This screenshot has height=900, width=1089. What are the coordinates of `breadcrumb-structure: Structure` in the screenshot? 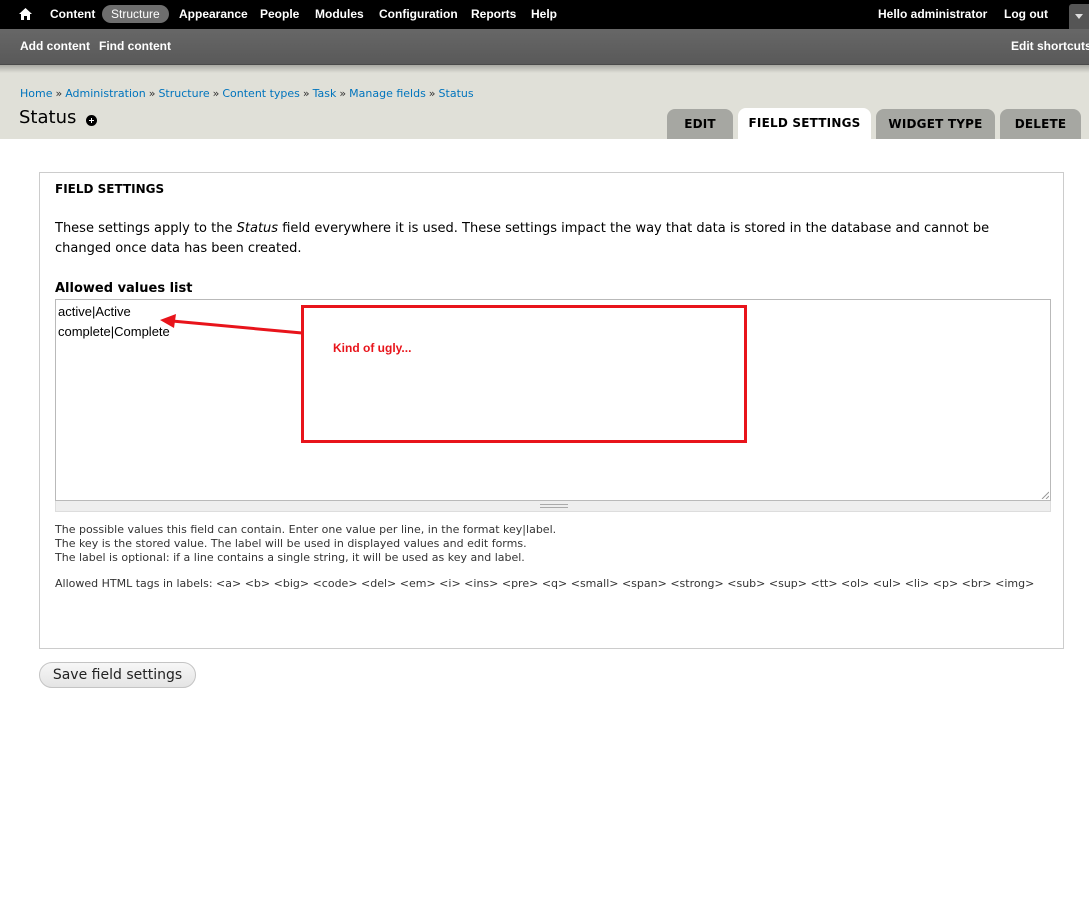 It's located at (183, 93).